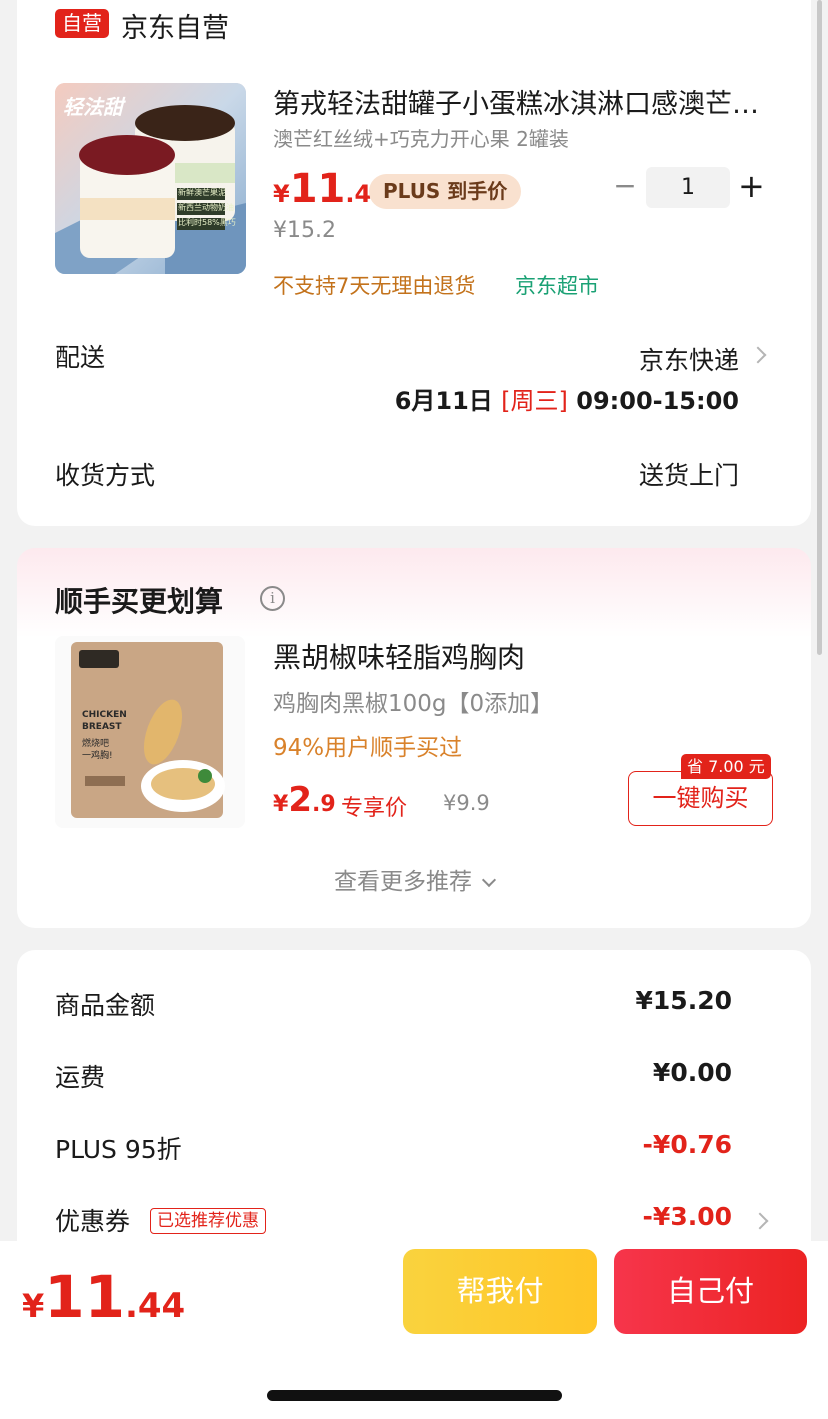  I want to click on home-indicator, so click(414, 1395).